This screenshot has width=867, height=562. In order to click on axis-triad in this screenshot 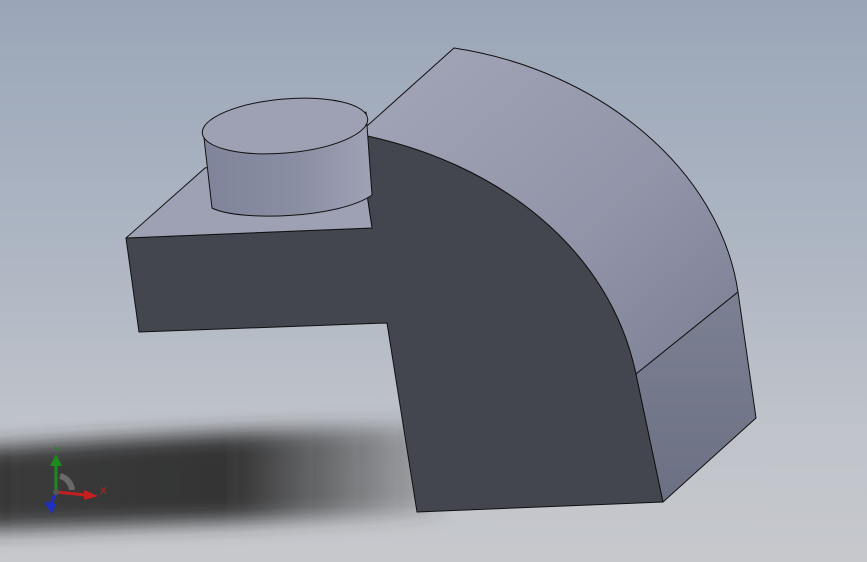, I will do `click(71, 484)`.